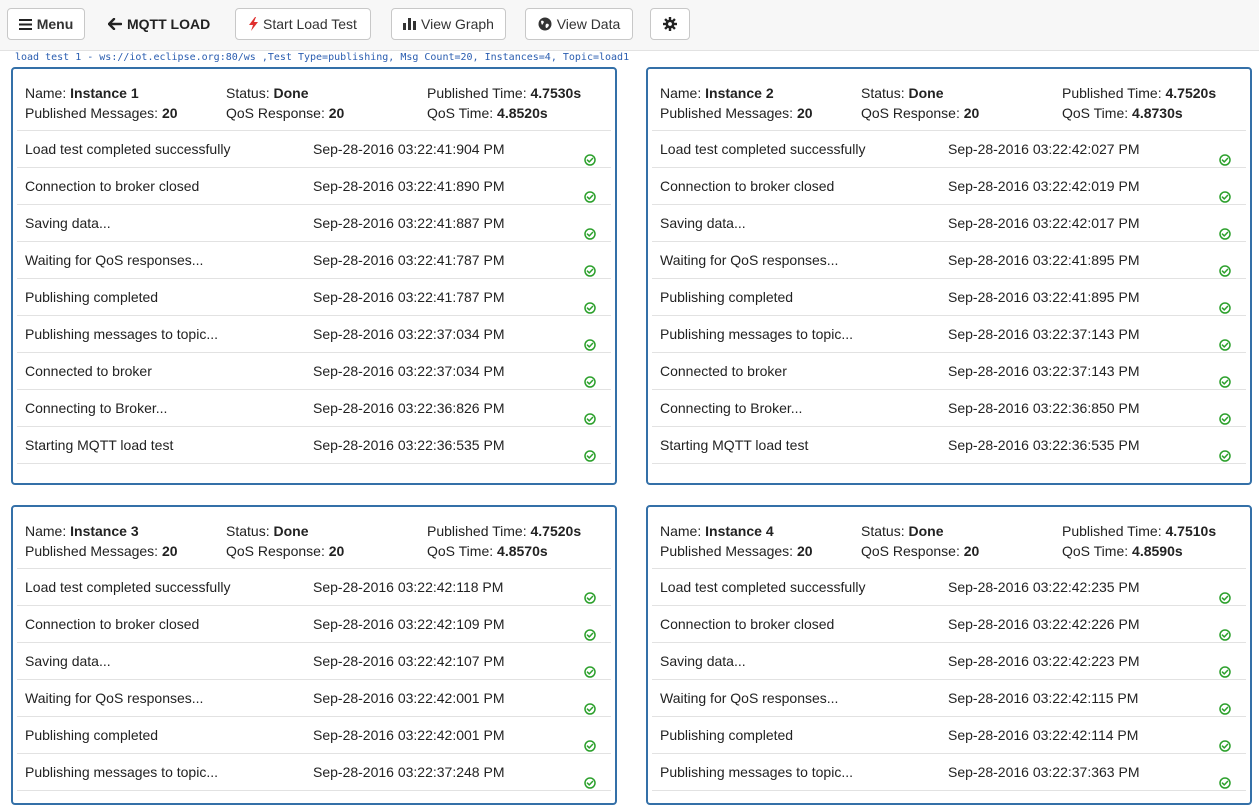  What do you see at coordinates (1044, 149) in the screenshot?
I see `event-timestamp: Sep-28-2016 03:22:42:027 PM` at bounding box center [1044, 149].